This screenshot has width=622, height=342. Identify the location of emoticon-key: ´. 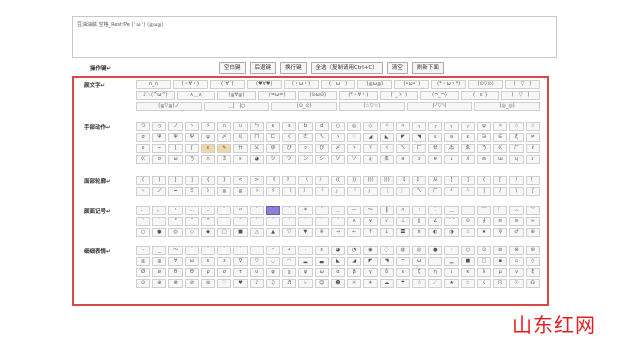
(240, 250).